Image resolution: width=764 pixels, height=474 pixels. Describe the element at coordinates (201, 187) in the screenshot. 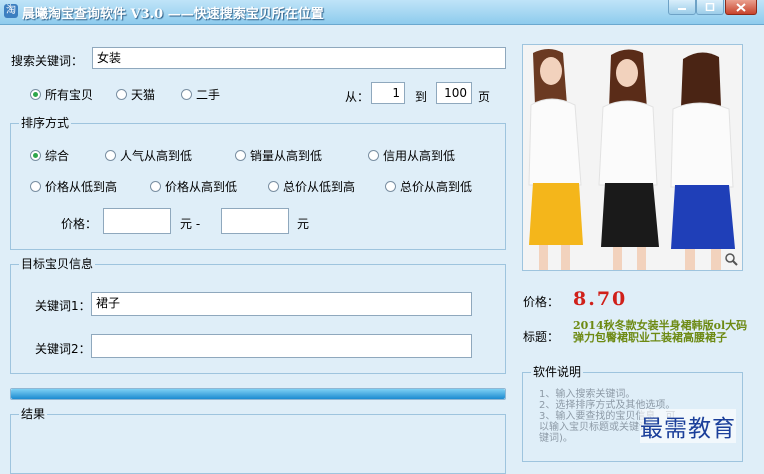

I see `sort-option-label: 价格从高到低` at that location.